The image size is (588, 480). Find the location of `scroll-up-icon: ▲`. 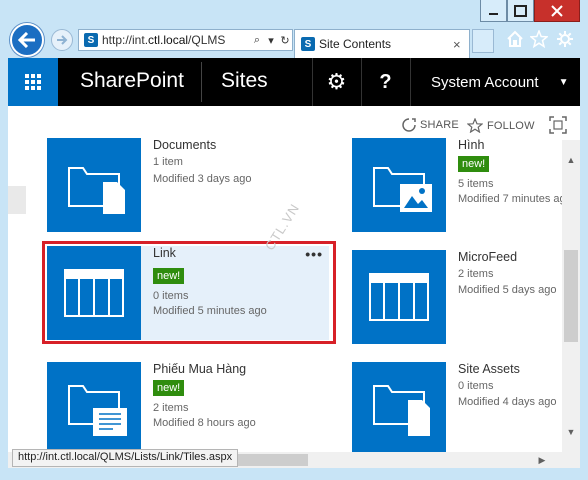

scroll-up-icon: ▲ is located at coordinates (571, 160).